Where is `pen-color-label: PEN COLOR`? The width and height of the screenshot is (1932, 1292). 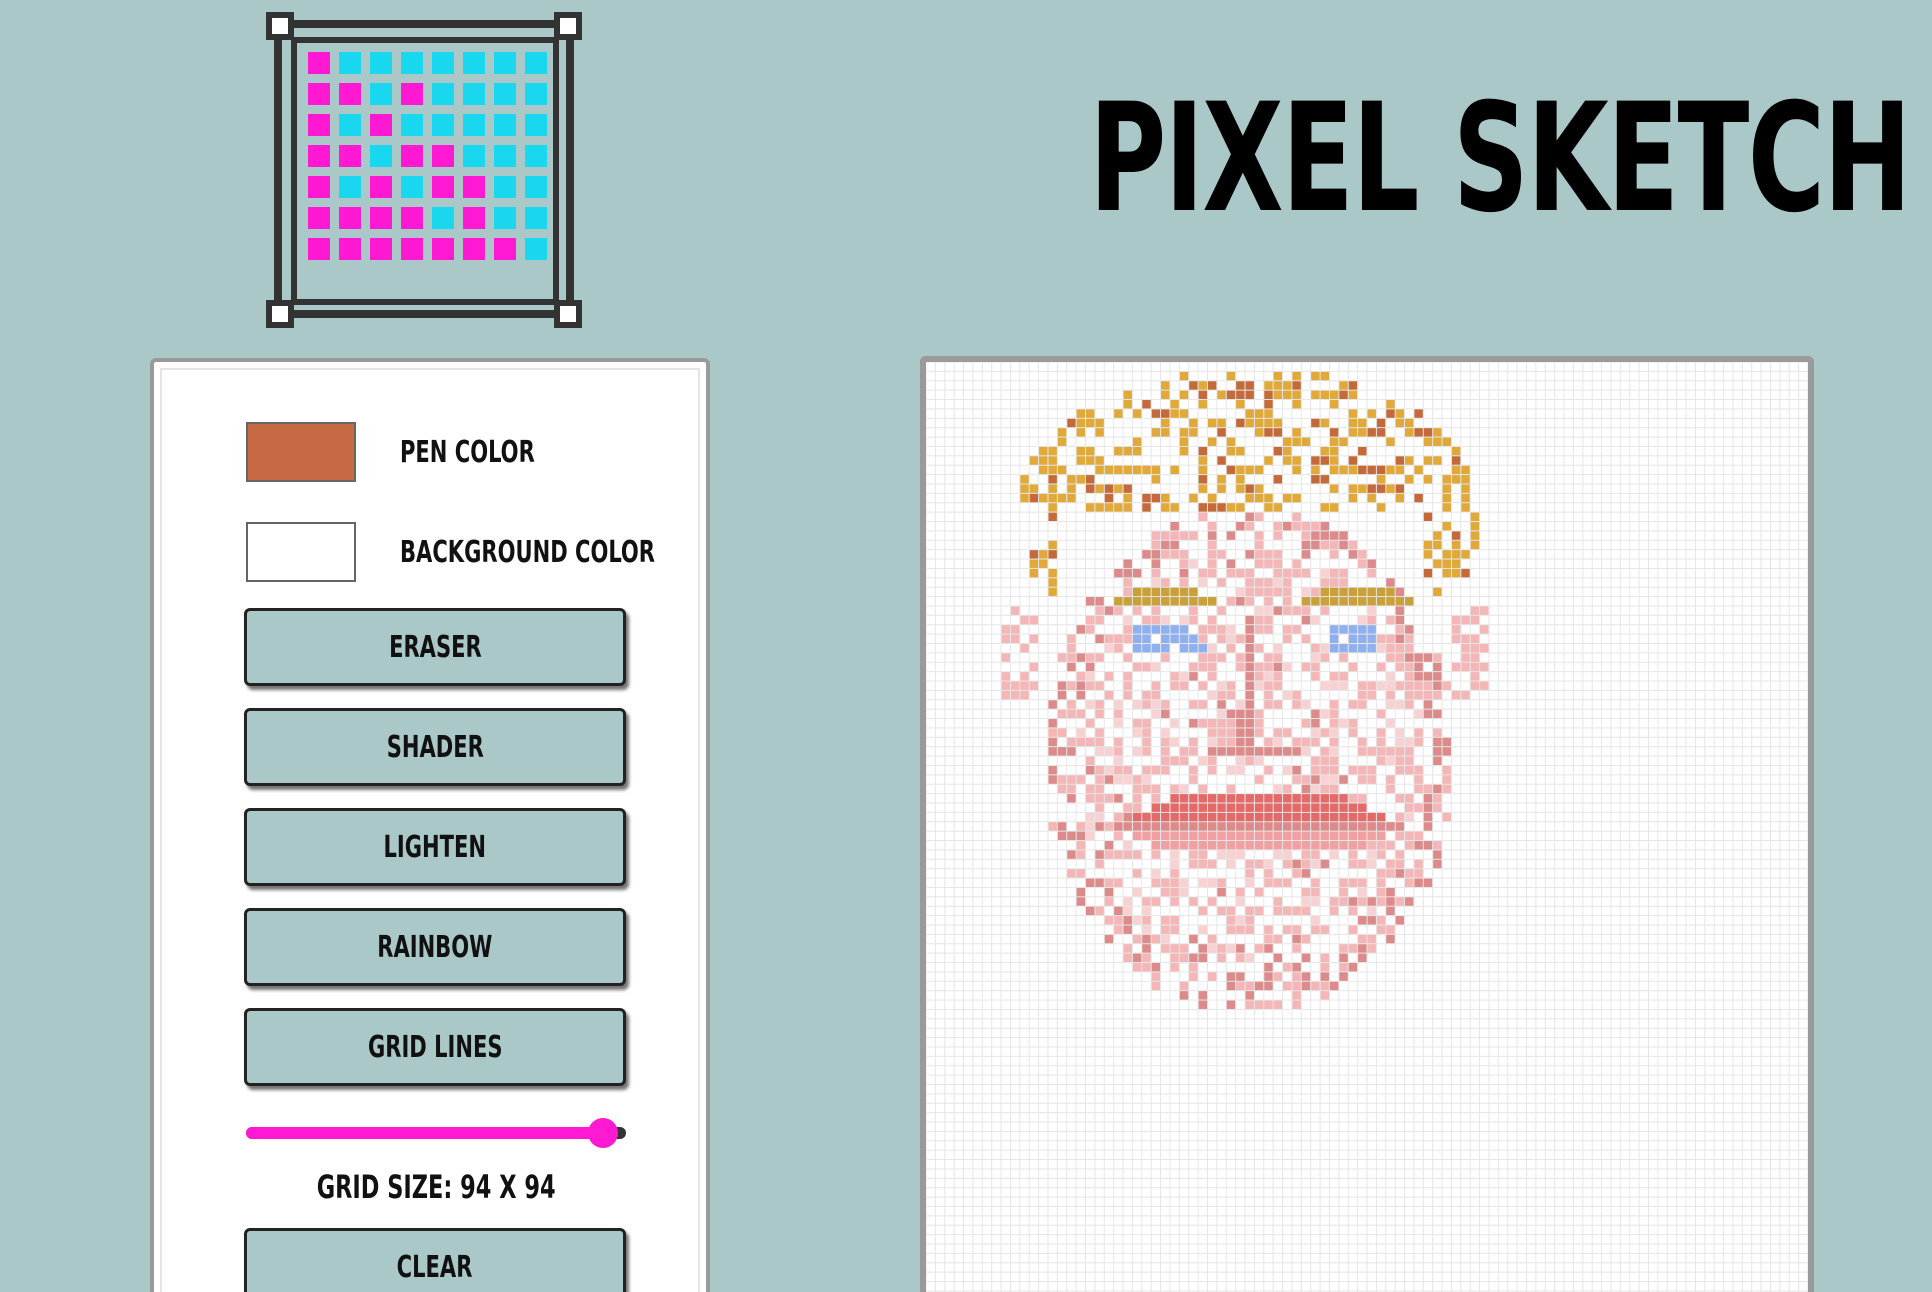 pen-color-label: PEN COLOR is located at coordinates (467, 452).